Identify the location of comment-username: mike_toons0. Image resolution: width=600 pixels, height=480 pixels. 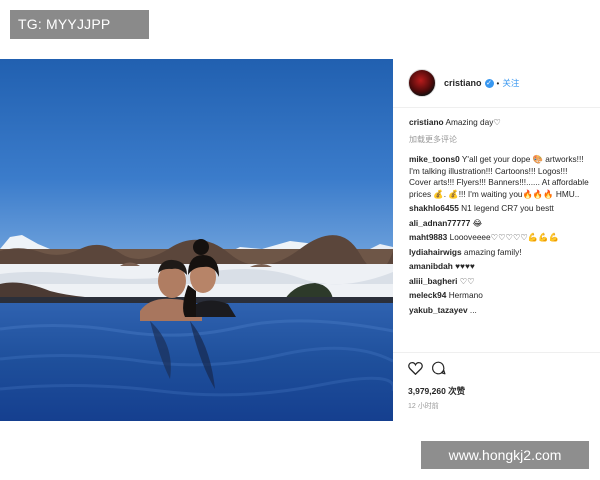
(434, 159).